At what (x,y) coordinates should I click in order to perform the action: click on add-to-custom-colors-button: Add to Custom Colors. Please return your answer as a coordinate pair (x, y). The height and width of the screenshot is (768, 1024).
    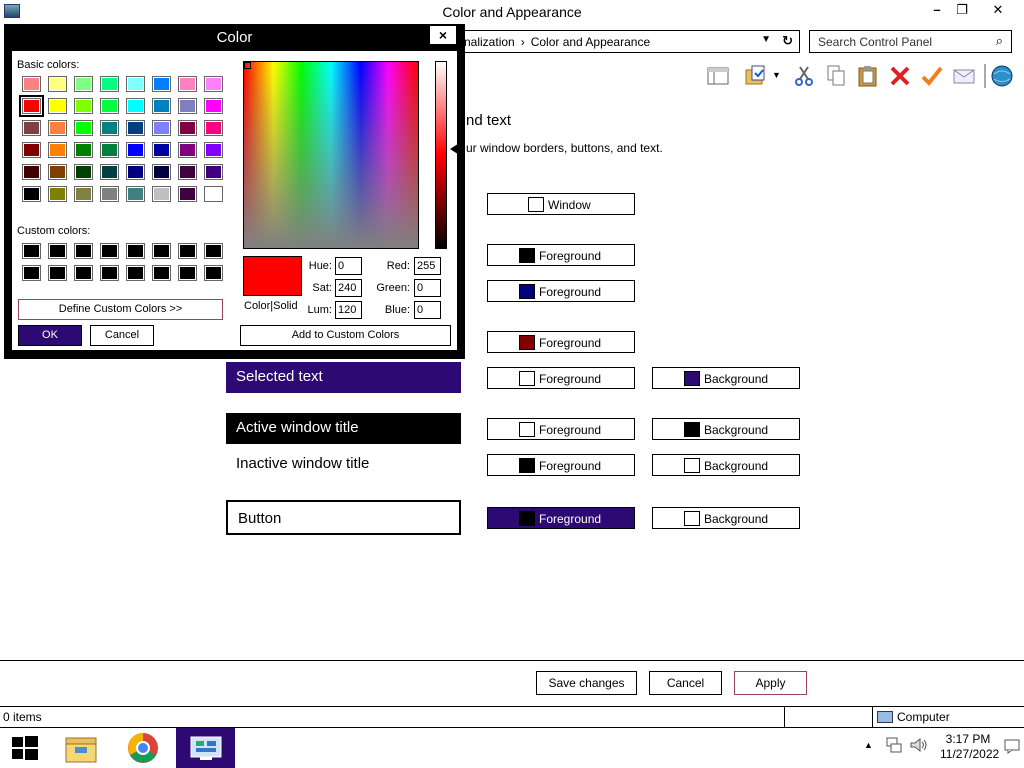
    Looking at the image, I should click on (345, 335).